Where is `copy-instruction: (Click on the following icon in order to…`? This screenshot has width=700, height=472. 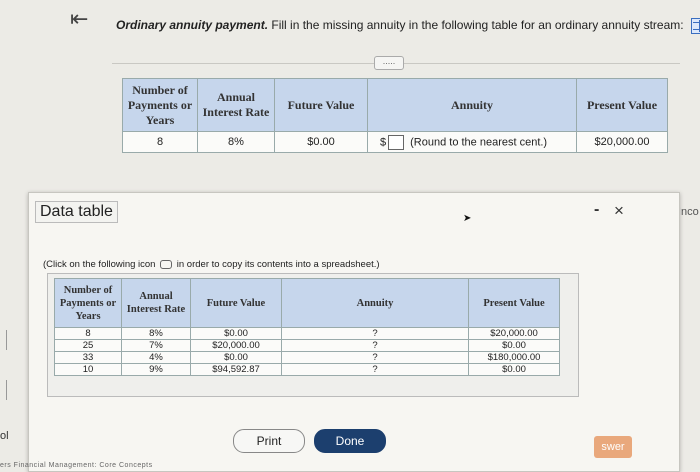
copy-instruction: (Click on the following icon in order to… is located at coordinates (211, 264).